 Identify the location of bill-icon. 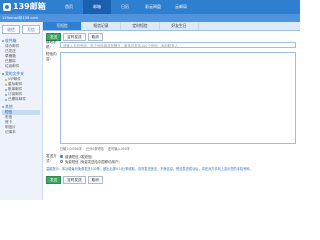
(6, 89).